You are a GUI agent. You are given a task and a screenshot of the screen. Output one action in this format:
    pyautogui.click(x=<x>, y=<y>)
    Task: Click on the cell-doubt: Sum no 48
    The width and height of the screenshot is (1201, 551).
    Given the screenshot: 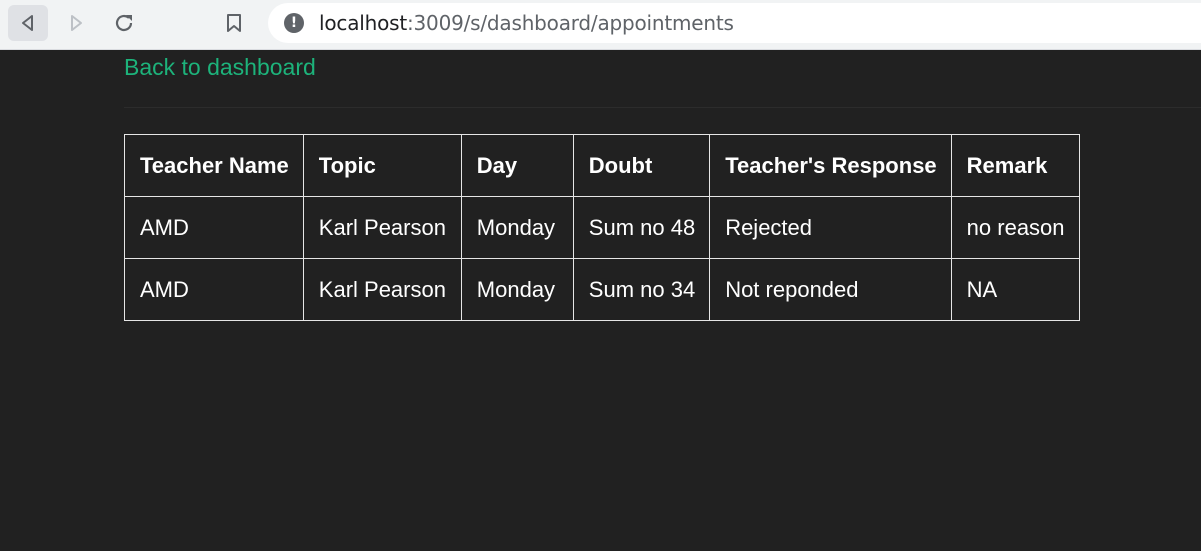 What is the action you would take?
    pyautogui.click(x=641, y=227)
    